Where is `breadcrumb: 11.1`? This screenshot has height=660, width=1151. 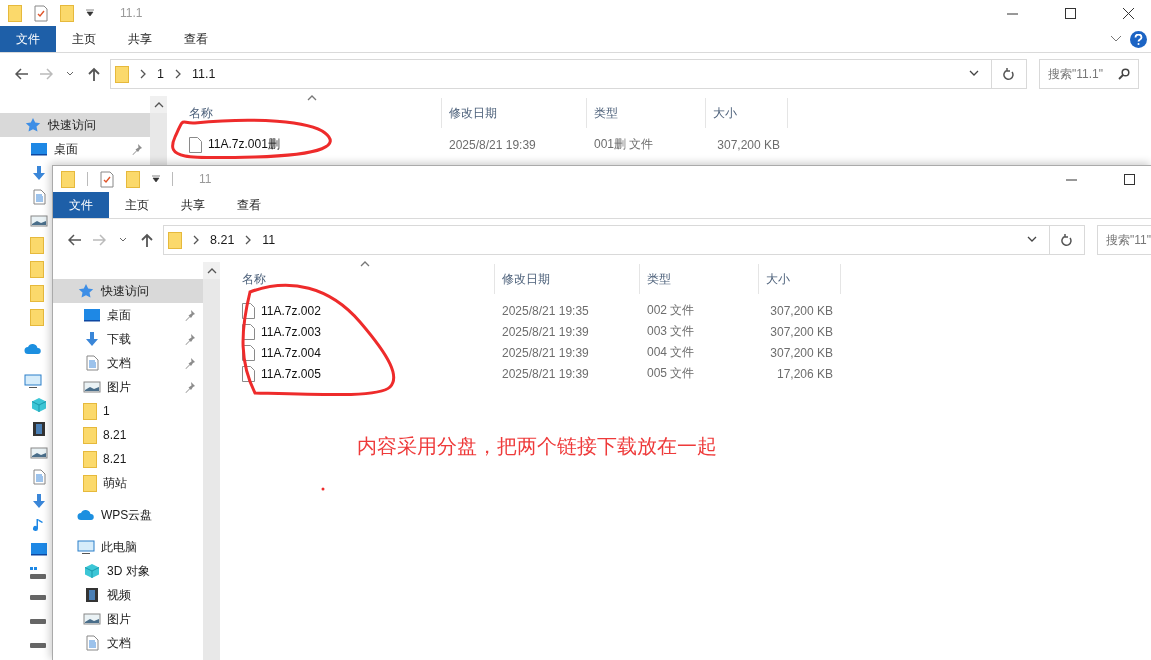 breadcrumb: 11.1 is located at coordinates (203, 74).